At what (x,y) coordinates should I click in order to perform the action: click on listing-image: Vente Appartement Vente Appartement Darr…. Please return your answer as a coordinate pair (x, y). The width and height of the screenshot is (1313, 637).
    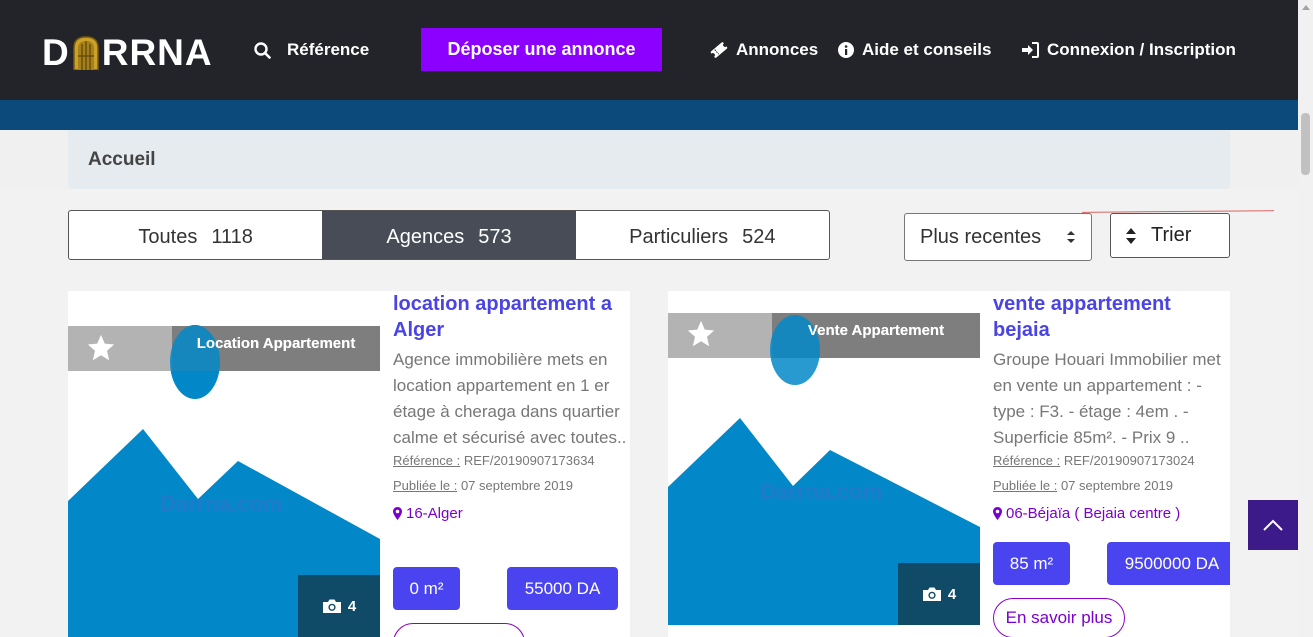
    Looking at the image, I should click on (824, 464).